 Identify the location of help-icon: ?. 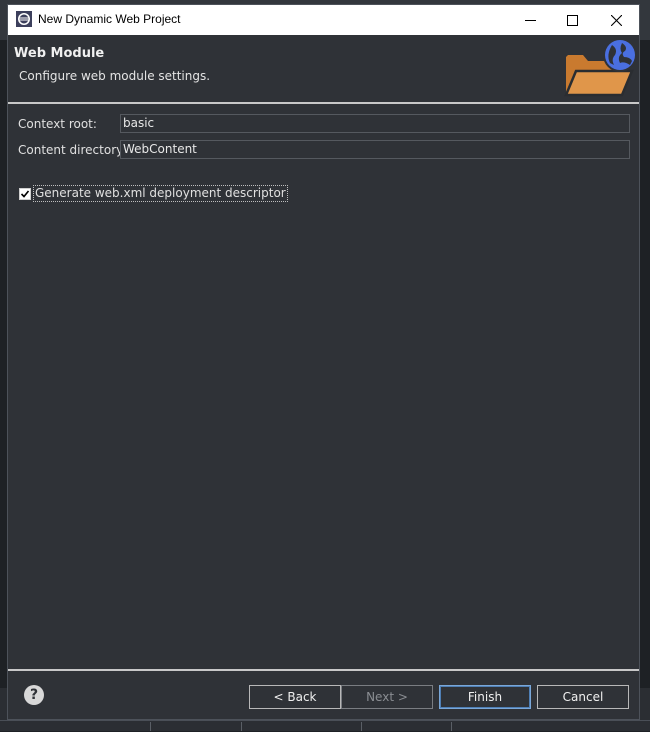
(34, 695).